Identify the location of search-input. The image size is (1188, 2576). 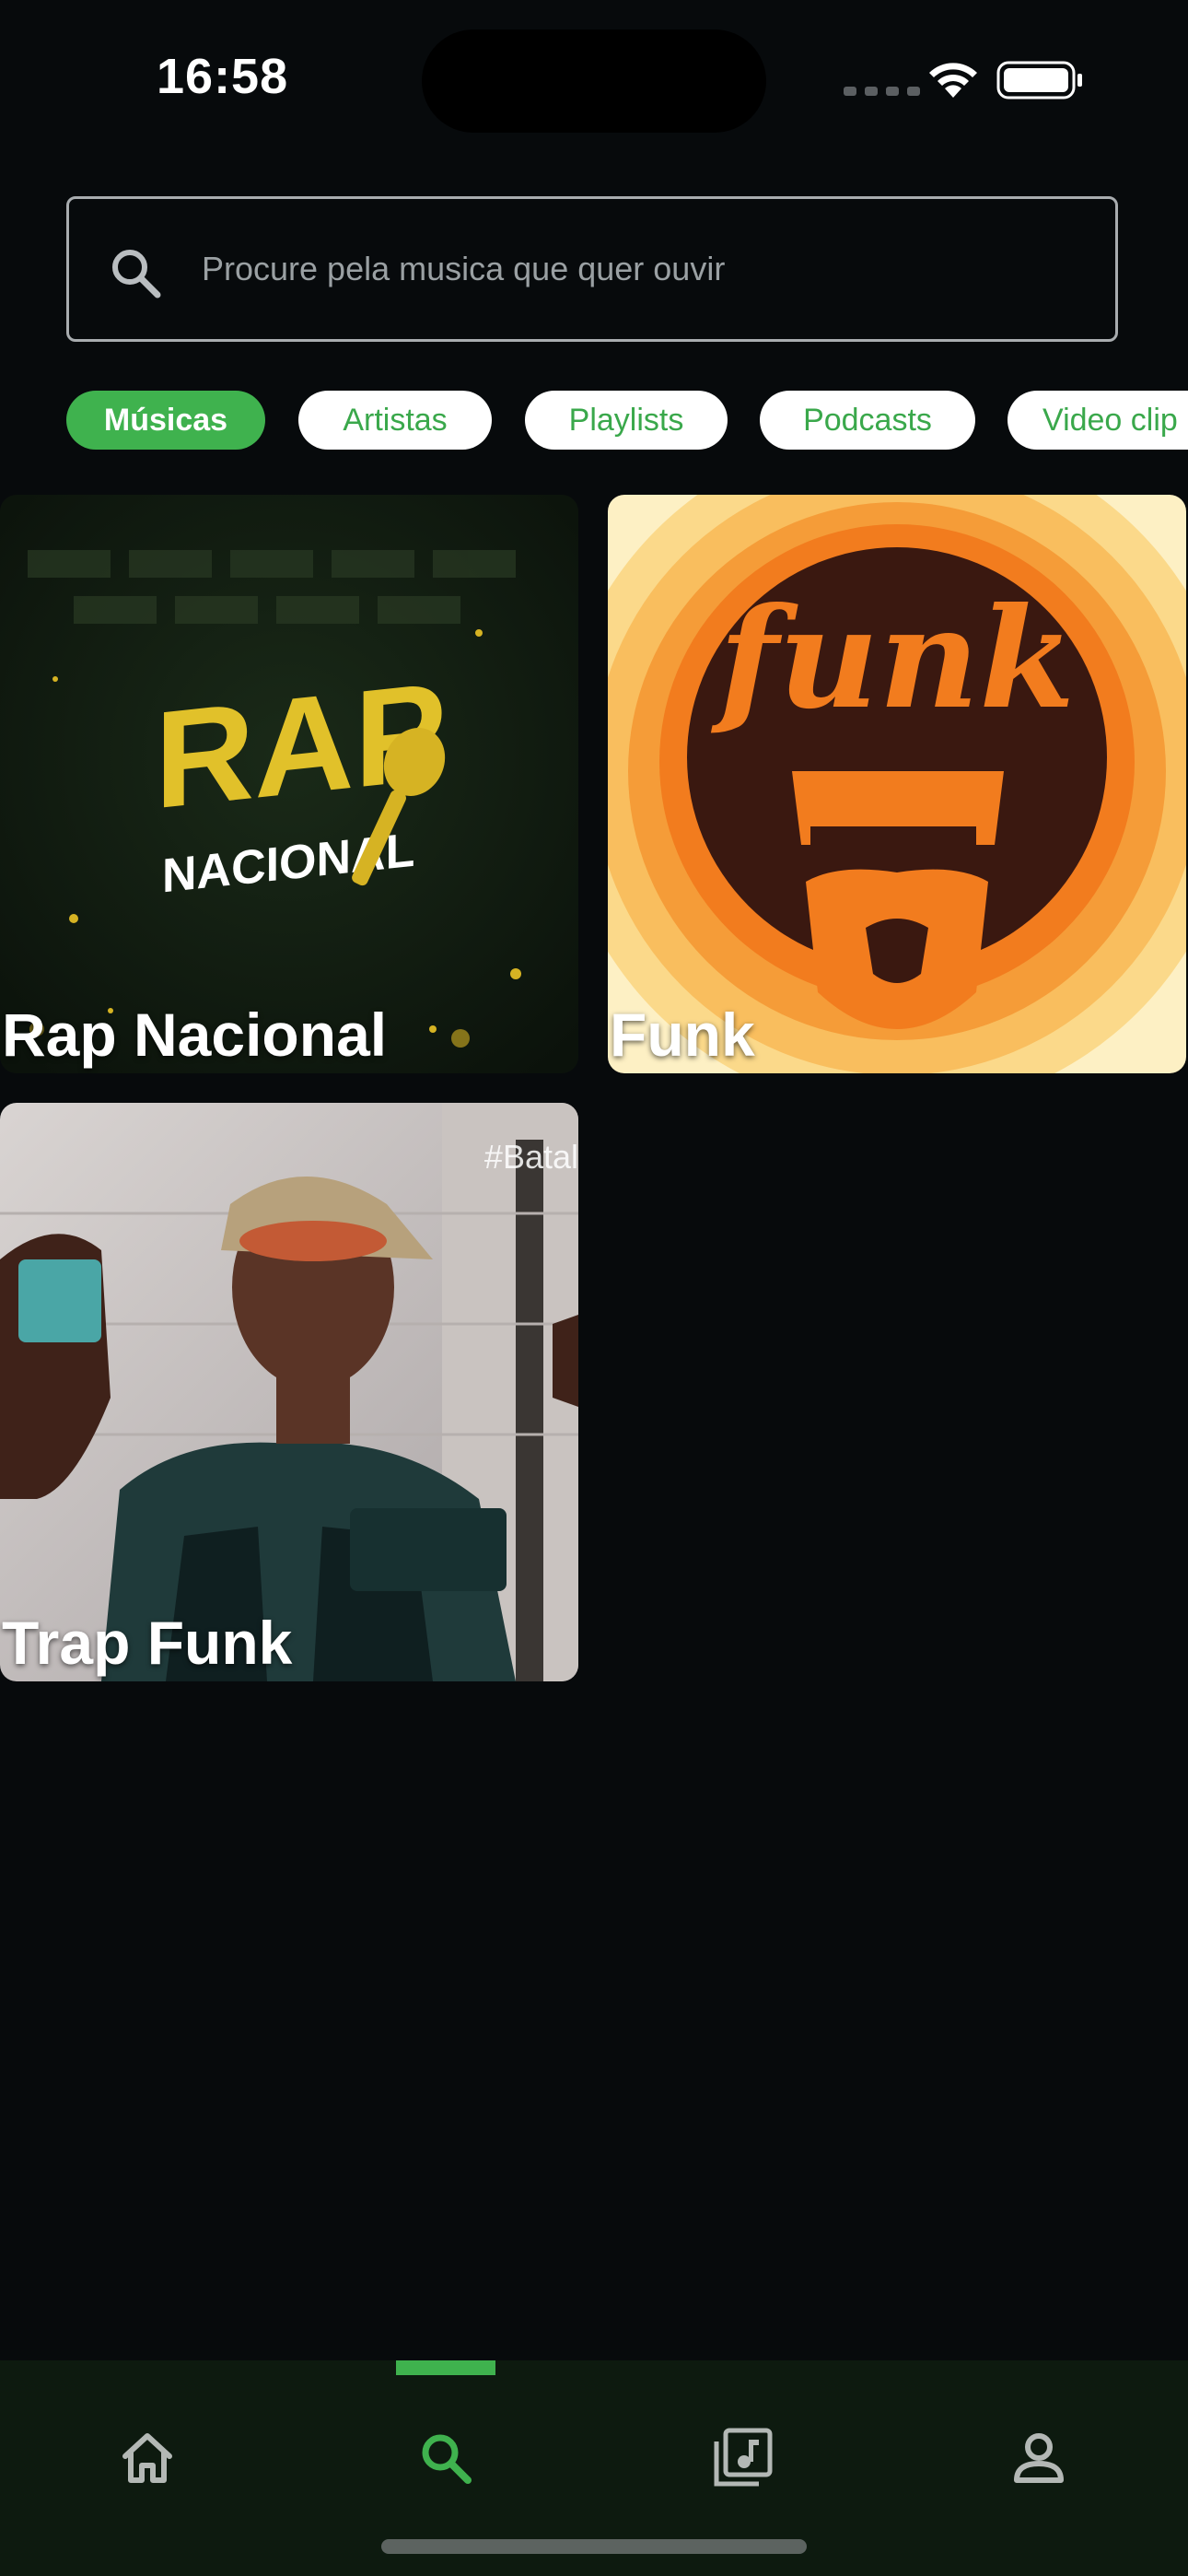
(646, 269).